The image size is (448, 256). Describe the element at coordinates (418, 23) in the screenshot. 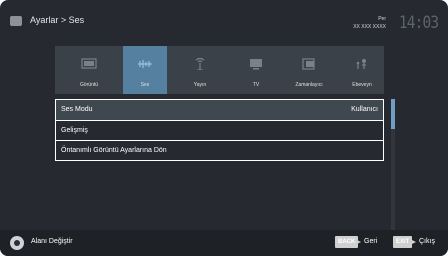

I see `clock-time: 14:03` at that location.